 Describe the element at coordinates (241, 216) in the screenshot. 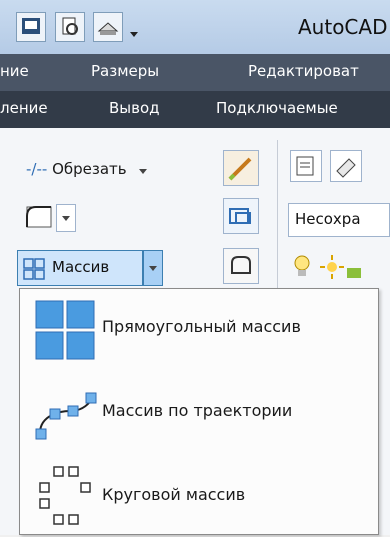

I see `blocks-icon` at that location.